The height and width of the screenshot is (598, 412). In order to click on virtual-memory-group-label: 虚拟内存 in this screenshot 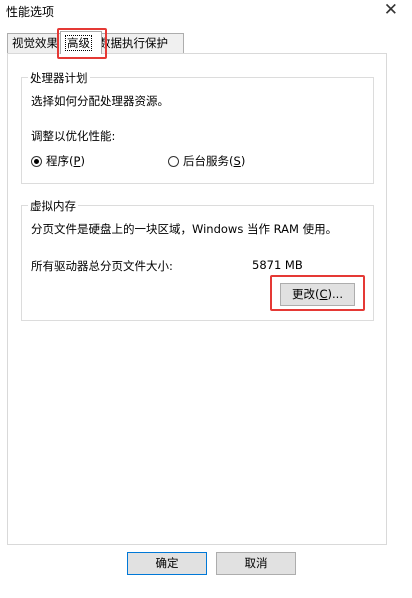, I will do `click(53, 206)`.